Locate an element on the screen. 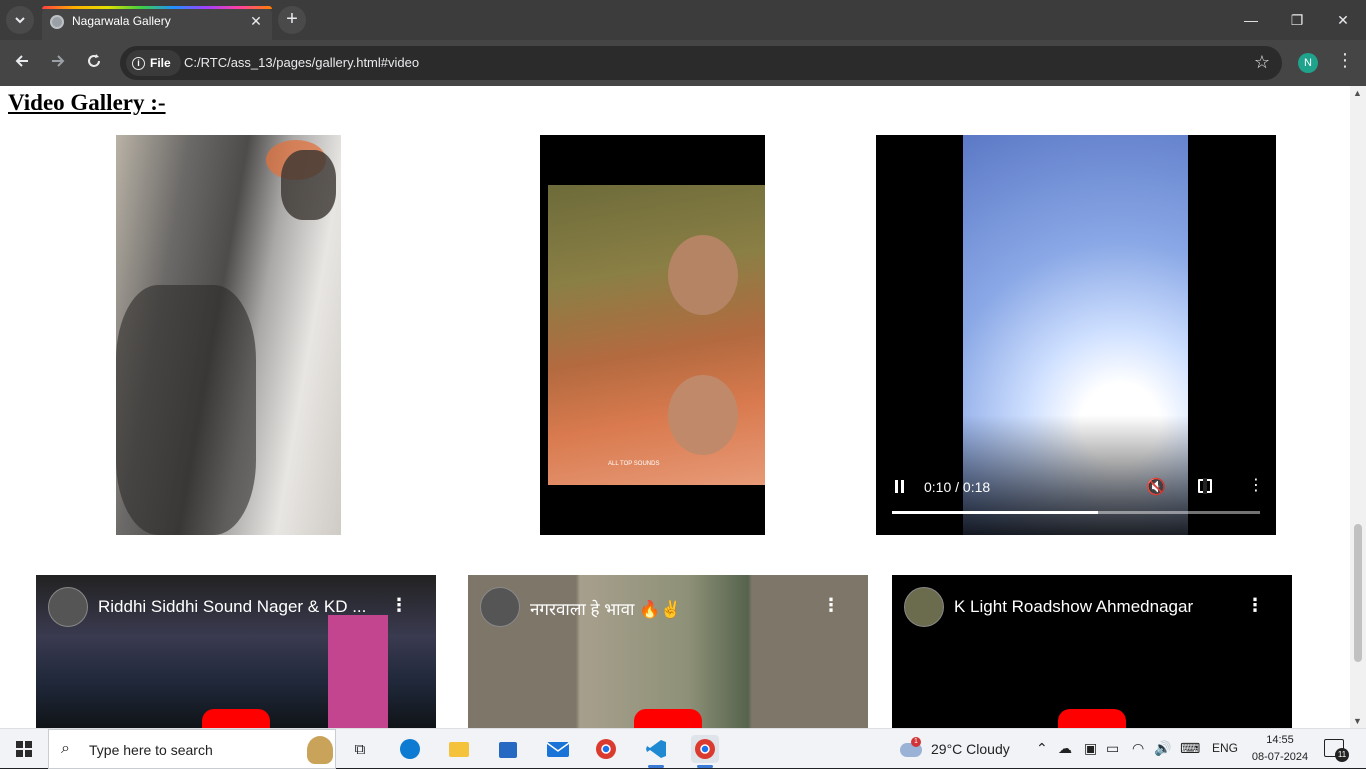 This screenshot has height=769, width=1366. mail-icon is located at coordinates (558, 749).